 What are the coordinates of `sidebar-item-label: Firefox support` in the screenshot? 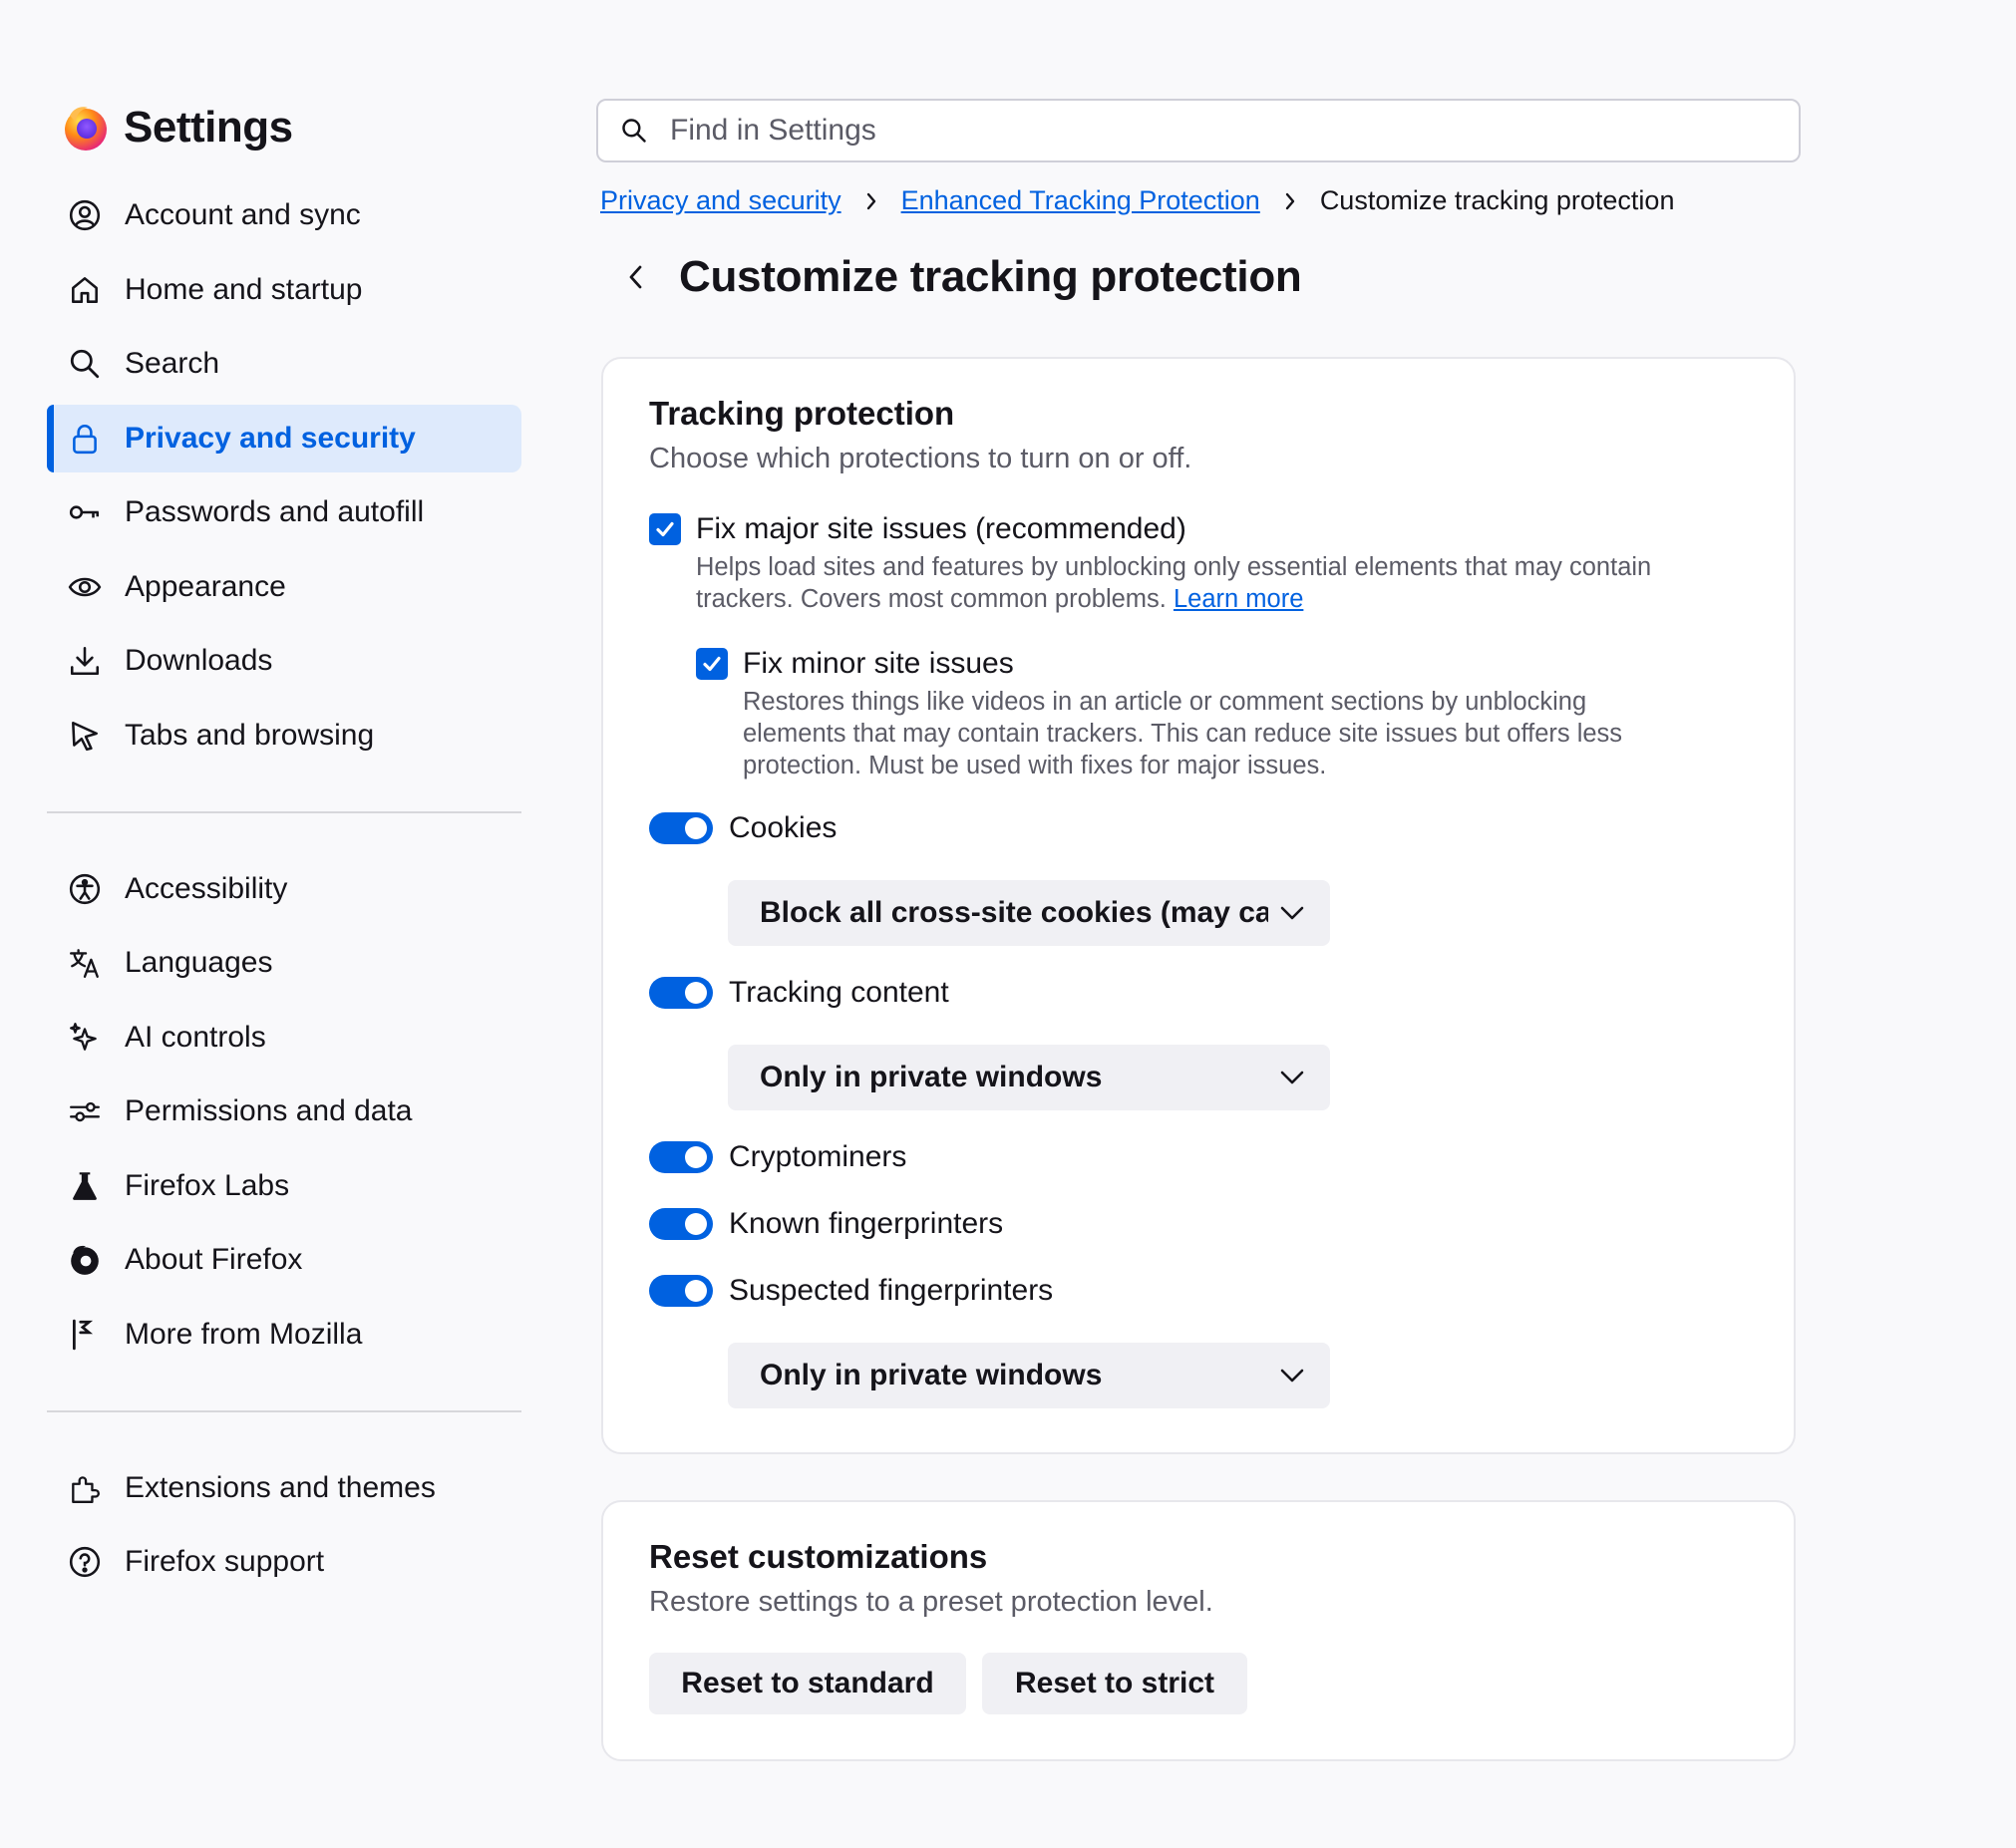 It's located at (225, 1561).